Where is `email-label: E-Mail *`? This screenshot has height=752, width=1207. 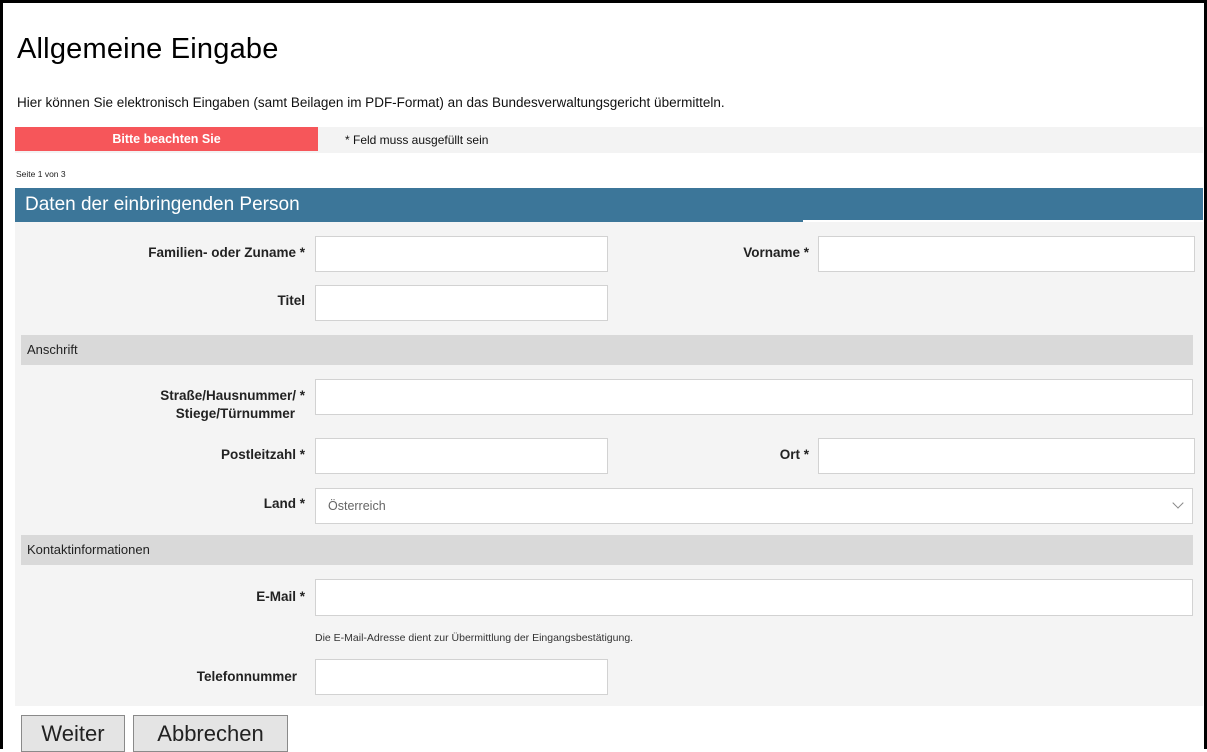
email-label: E-Mail * is located at coordinates (280, 596).